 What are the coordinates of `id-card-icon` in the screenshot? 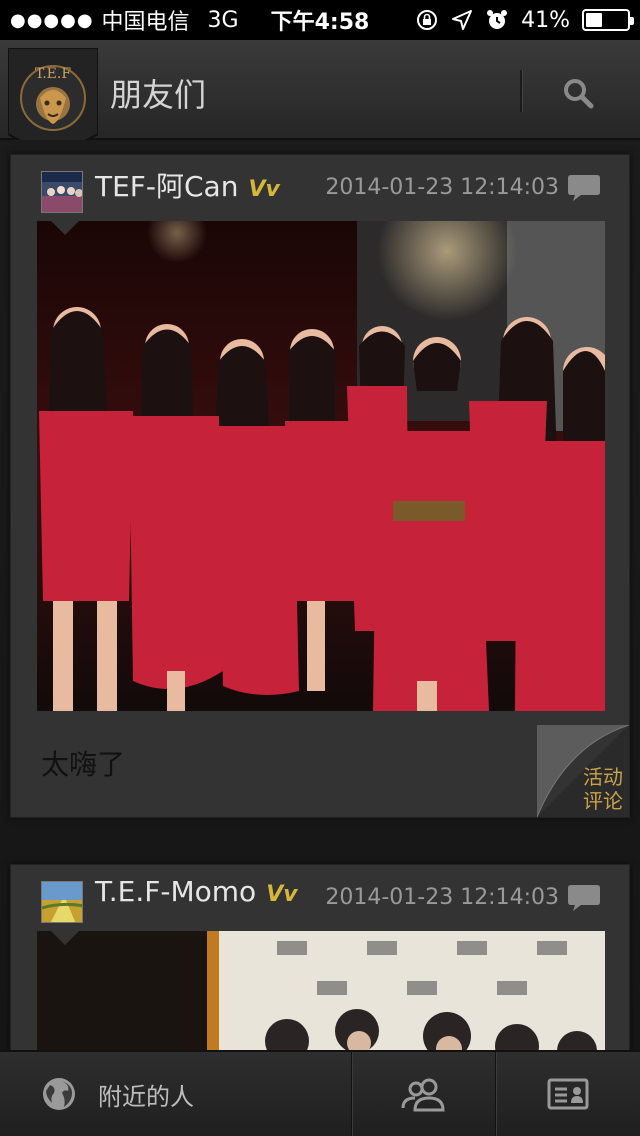 It's located at (568, 1094).